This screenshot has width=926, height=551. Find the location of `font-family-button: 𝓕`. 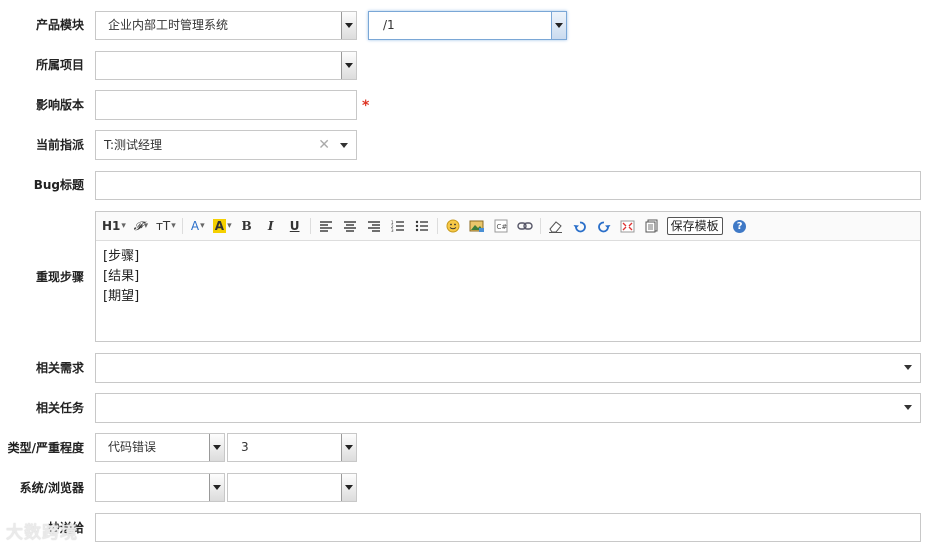

font-family-button: 𝓕 is located at coordinates (141, 226).